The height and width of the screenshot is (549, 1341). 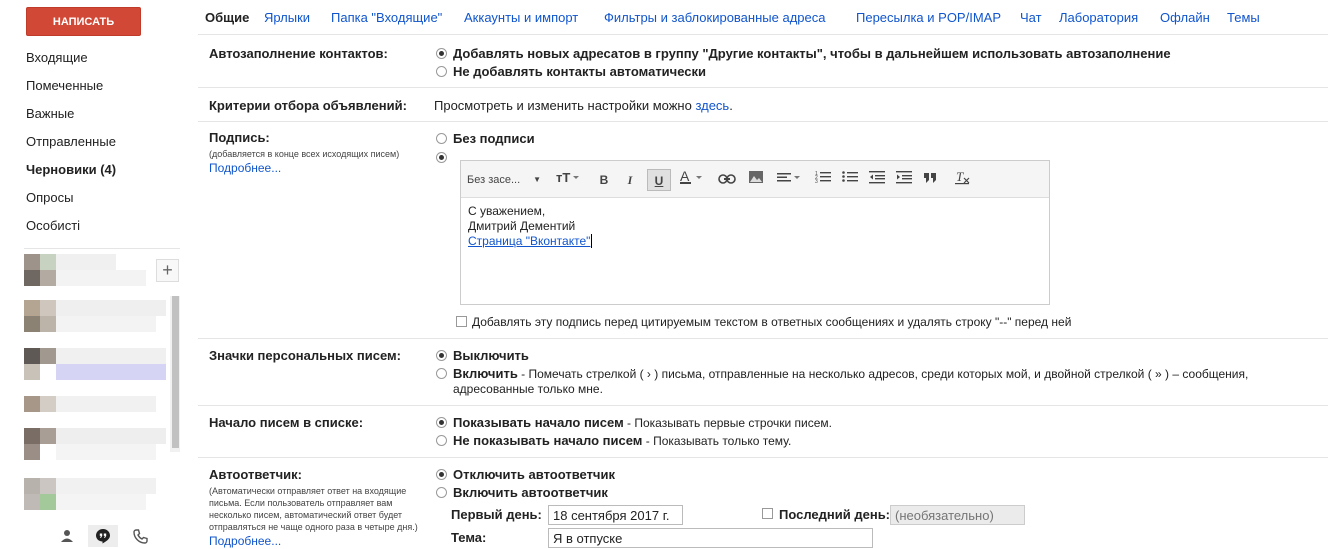 What do you see at coordinates (728, 423) in the screenshot?
I see `snippets-show-text: - Показывать первые строчки писем.` at bounding box center [728, 423].